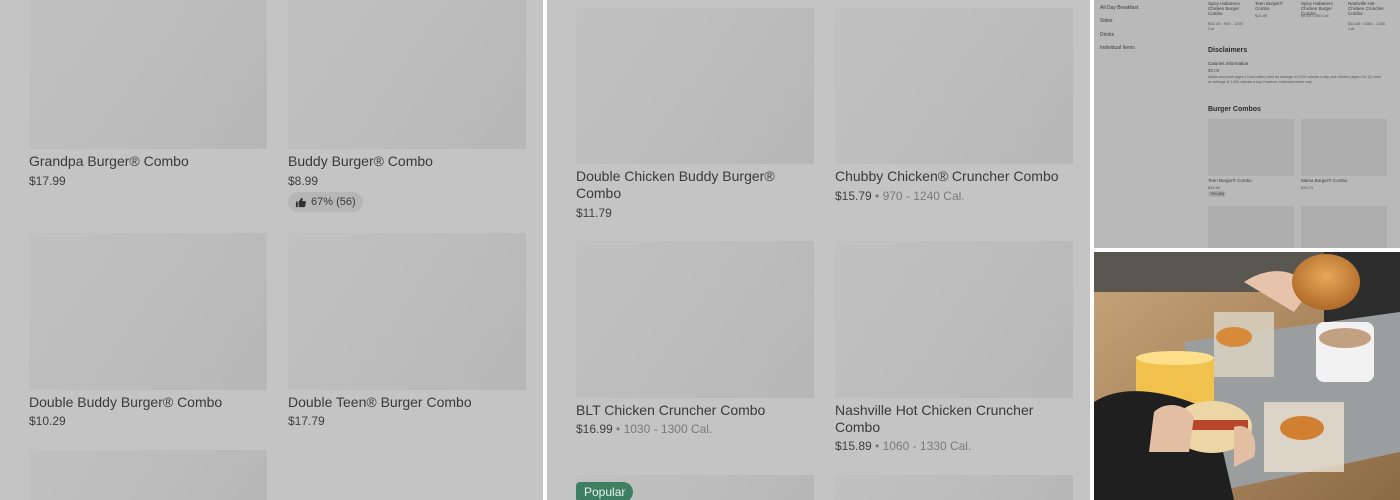 This screenshot has height=500, width=1400. I want to click on food-photo-illustration, so click(1247, 376).